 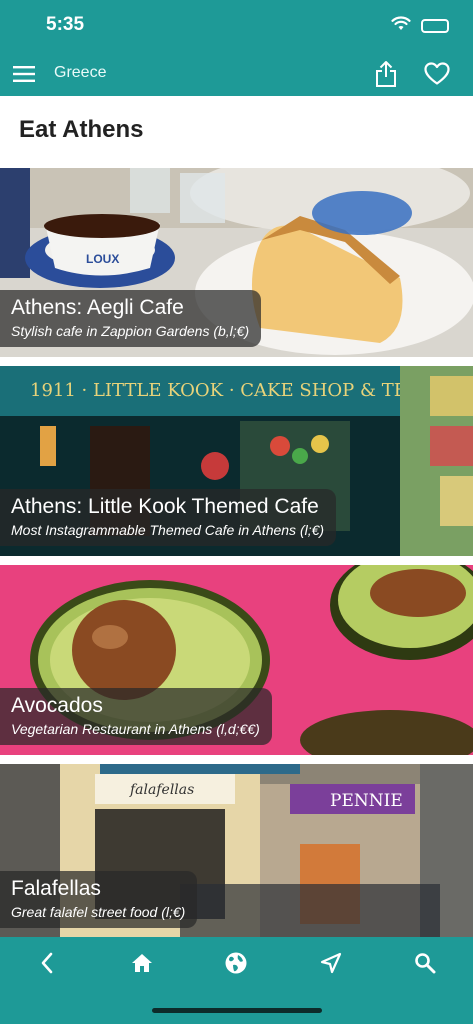 What do you see at coordinates (102, 259) in the screenshot?
I see `svg-text: LOUX` at bounding box center [102, 259].